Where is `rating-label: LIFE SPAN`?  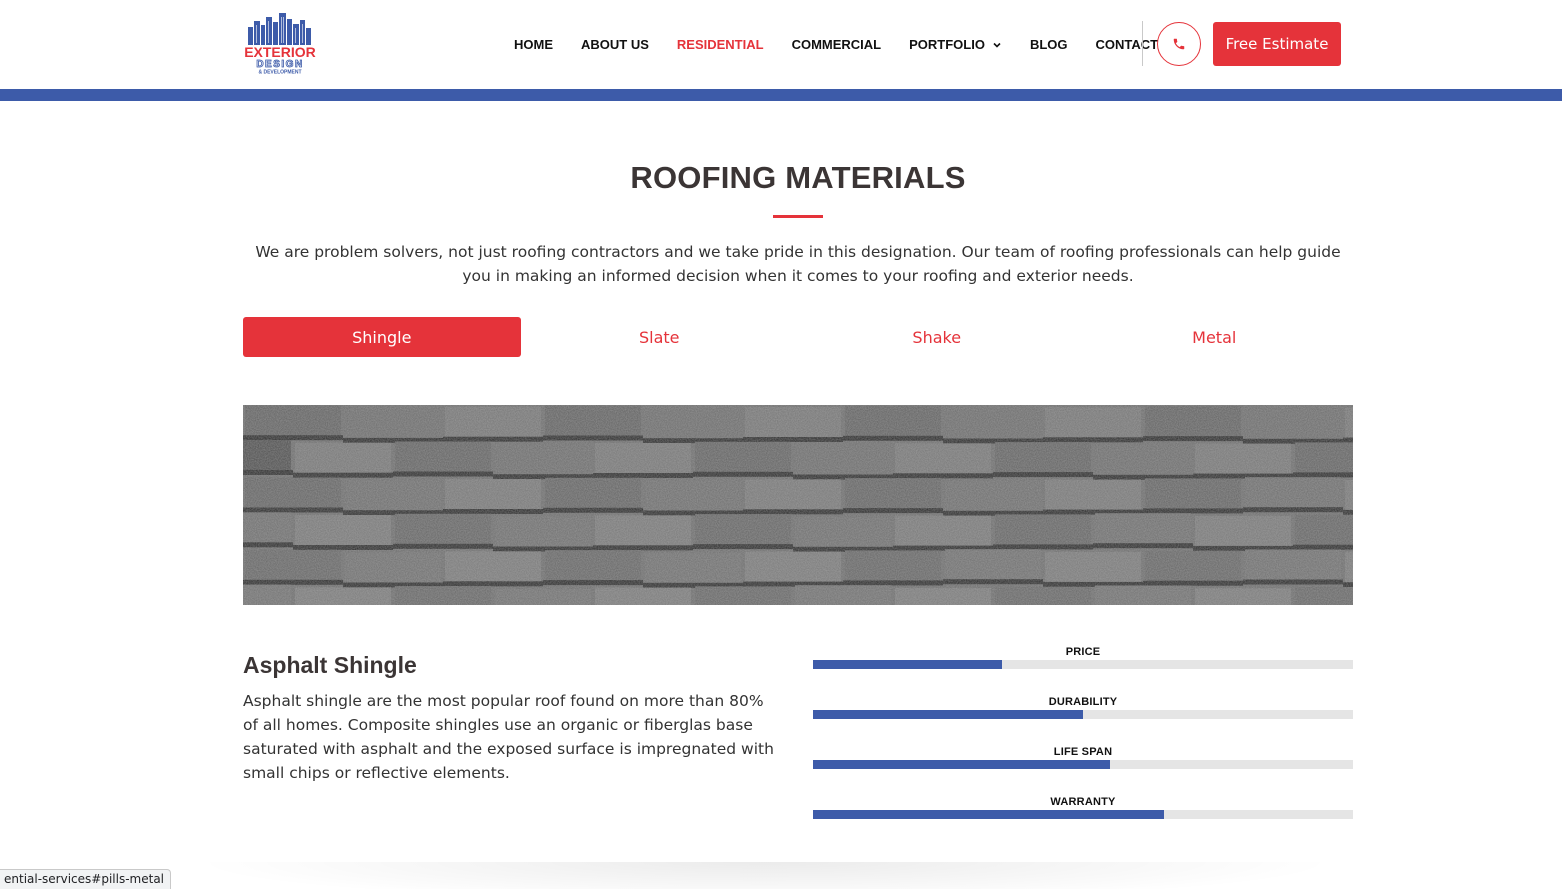
rating-label: LIFE SPAN is located at coordinates (1083, 752).